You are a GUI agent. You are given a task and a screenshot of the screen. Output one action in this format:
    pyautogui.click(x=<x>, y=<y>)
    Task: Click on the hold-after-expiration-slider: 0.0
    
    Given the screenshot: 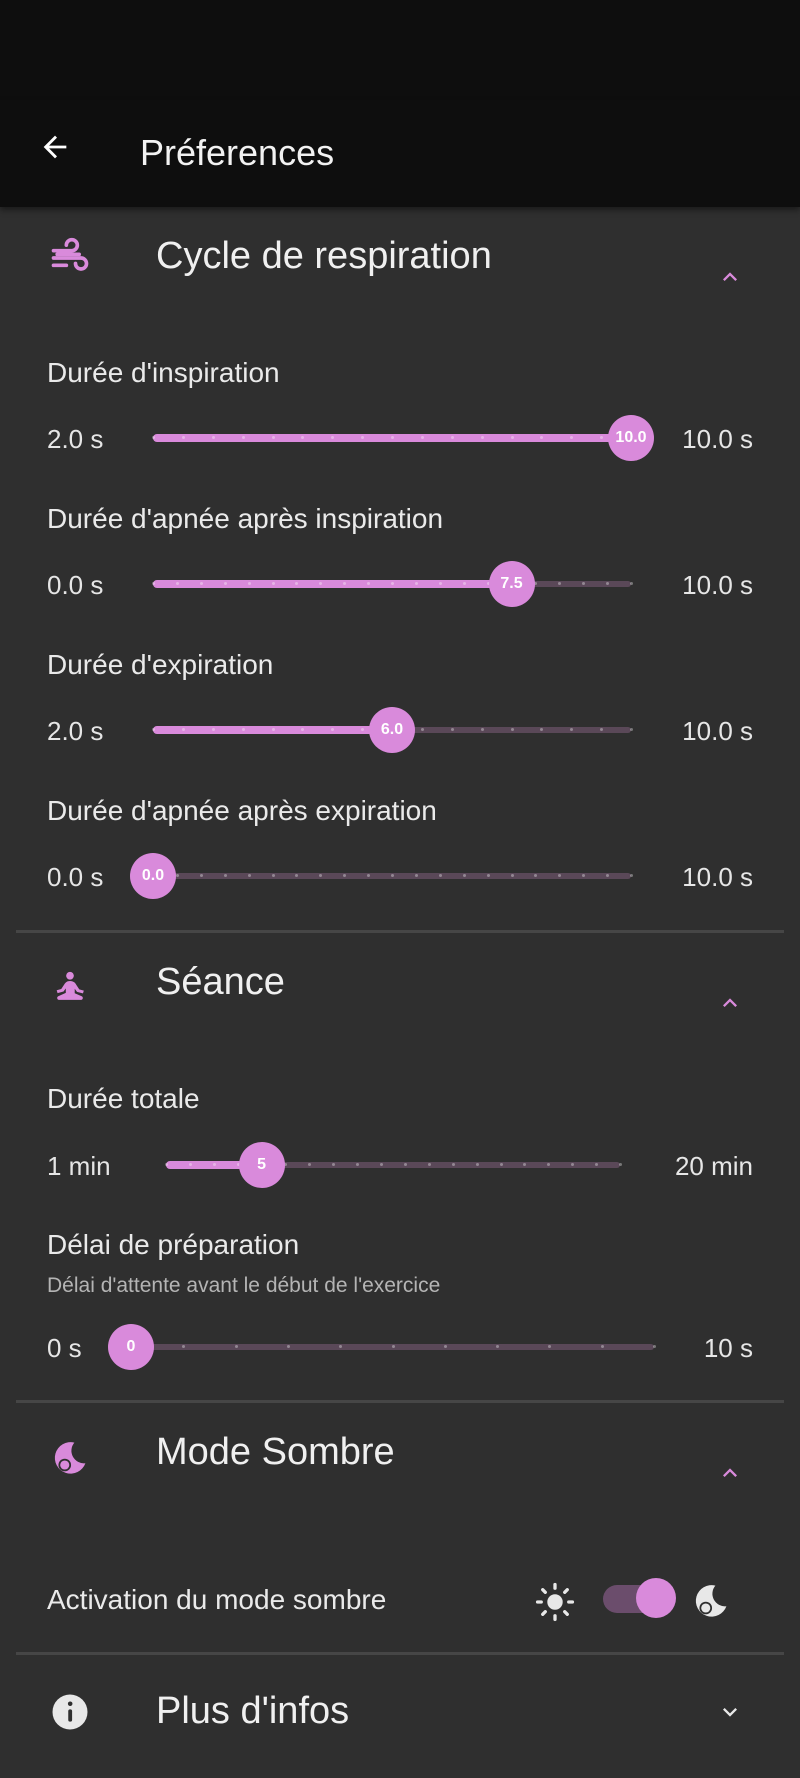 What is the action you would take?
    pyautogui.click(x=381, y=876)
    